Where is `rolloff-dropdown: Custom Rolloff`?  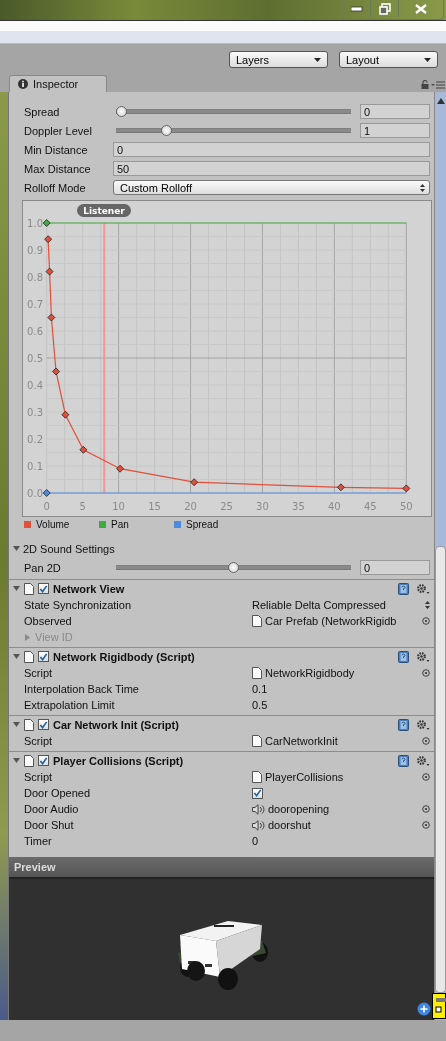
rolloff-dropdown: Custom Rolloff is located at coordinates (271, 187).